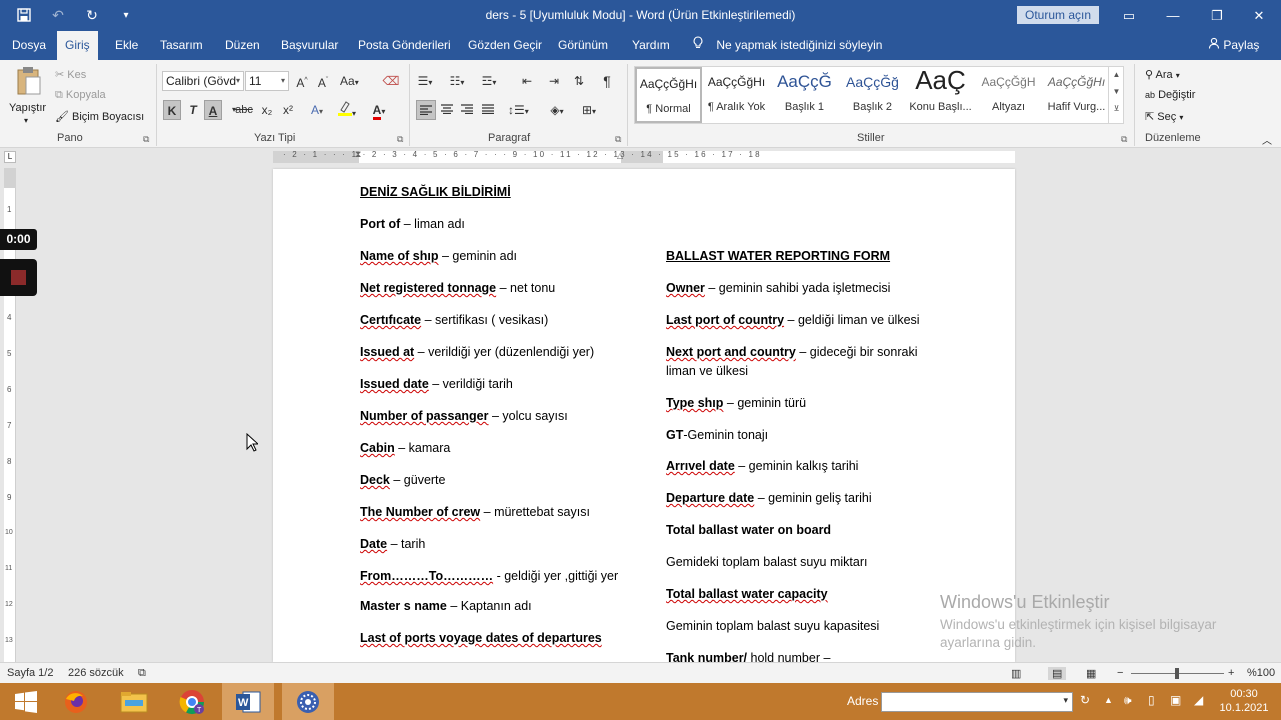 The image size is (1281, 720). Describe the element at coordinates (267, 81) in the screenshot. I see `font-size-select: 11 ▾` at that location.